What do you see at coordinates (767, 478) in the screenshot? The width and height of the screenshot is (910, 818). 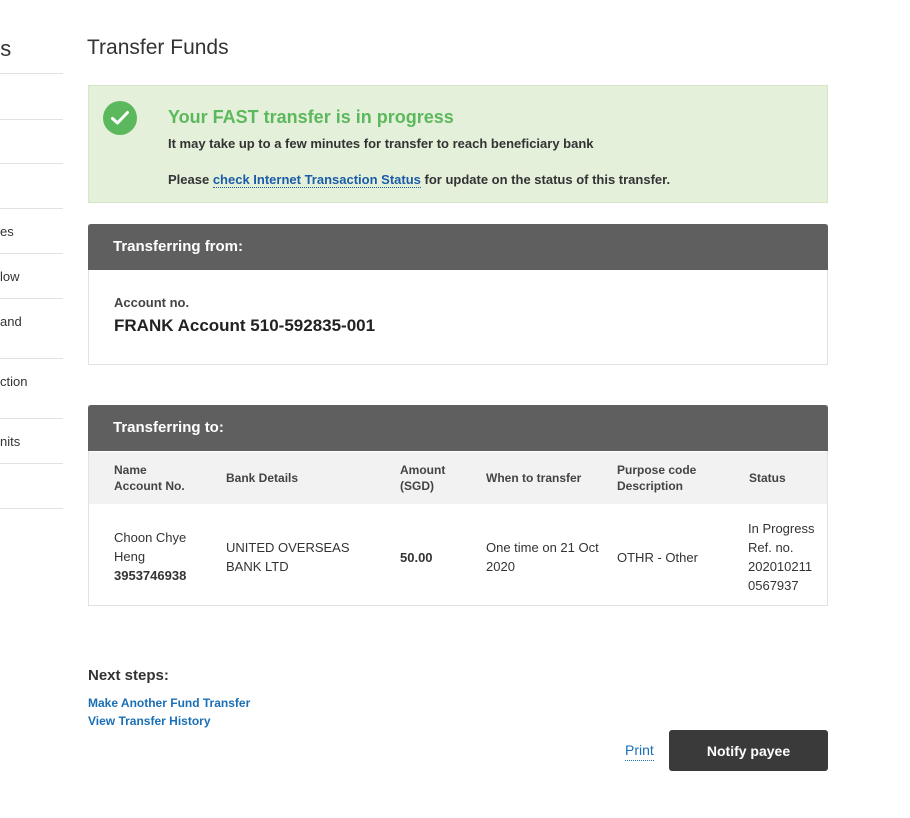 I see `column-status: Status` at bounding box center [767, 478].